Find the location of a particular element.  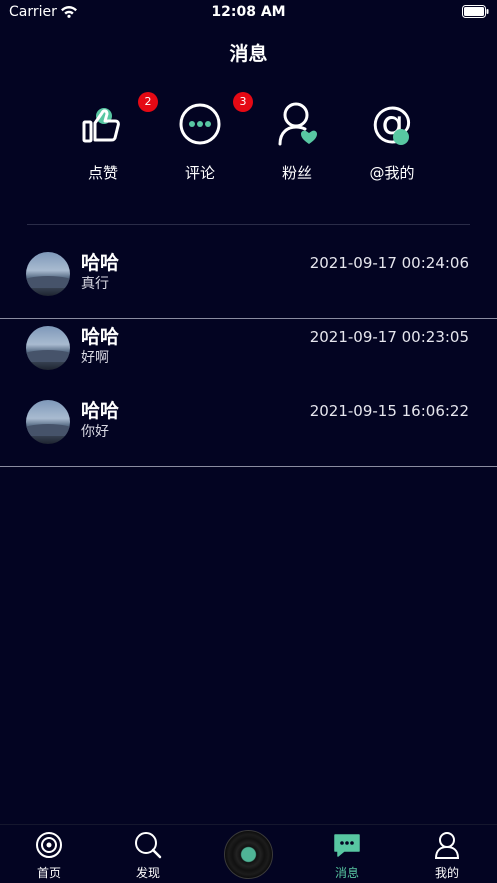

category-likes: 2 点赞 is located at coordinates (110, 137).